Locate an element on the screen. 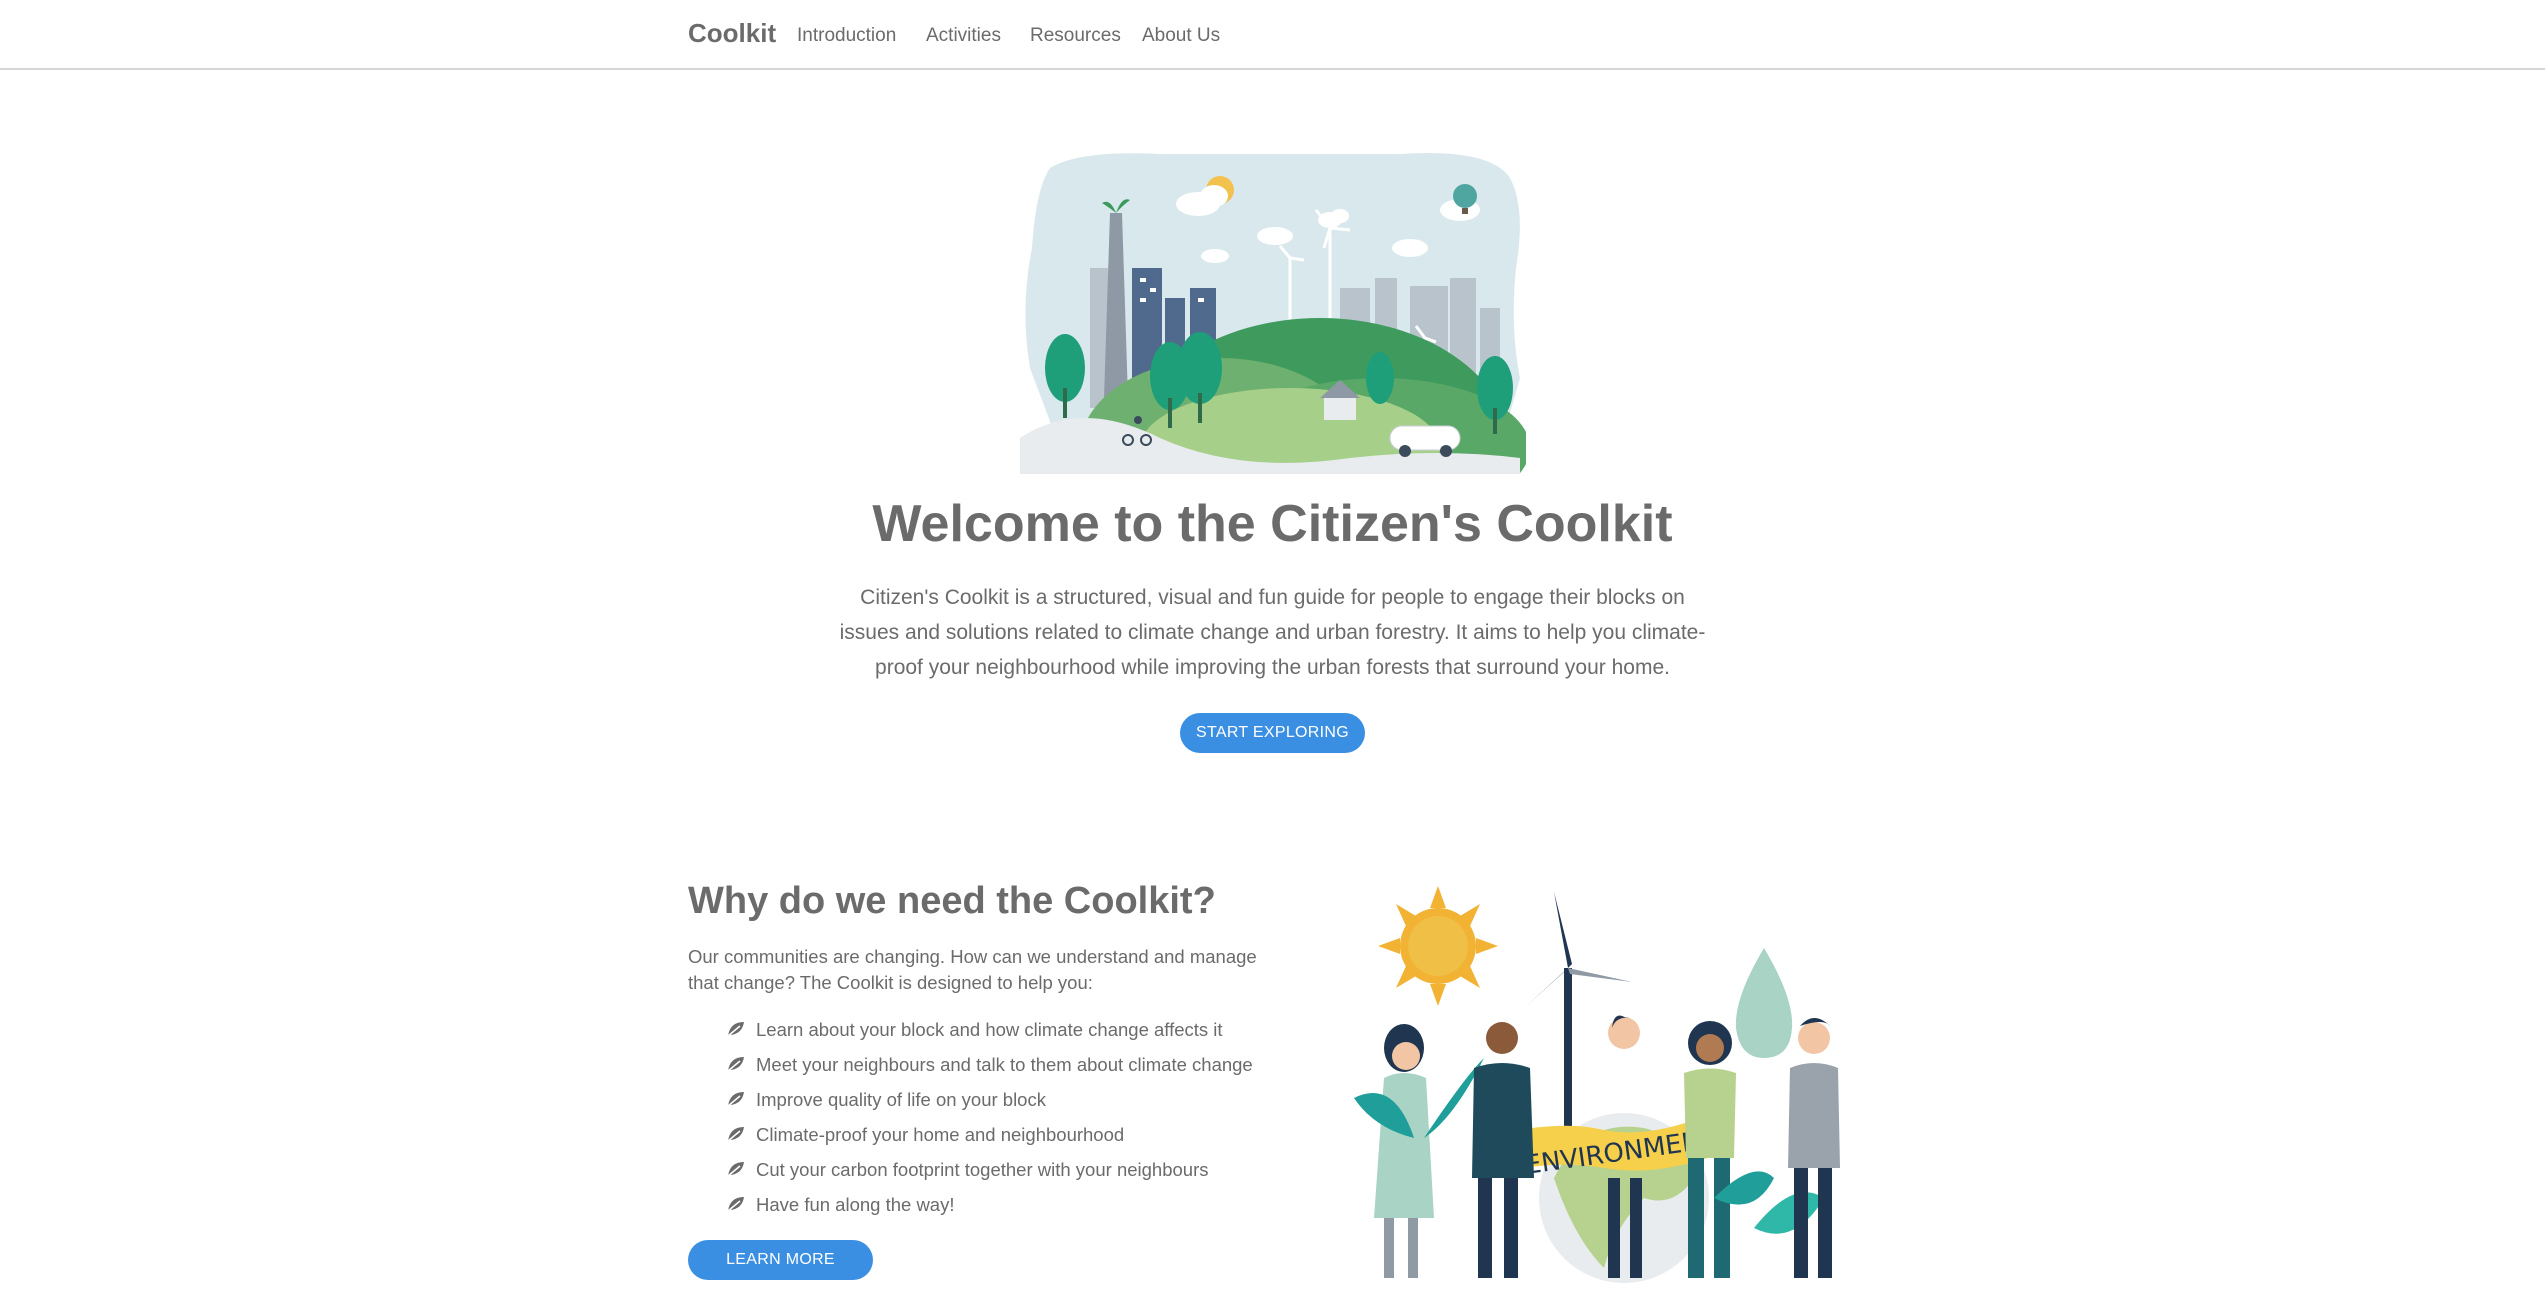 Image resolution: width=2545 pixels, height=1299 pixels. start-exploring-button: START EXPLORING is located at coordinates (1272, 733).